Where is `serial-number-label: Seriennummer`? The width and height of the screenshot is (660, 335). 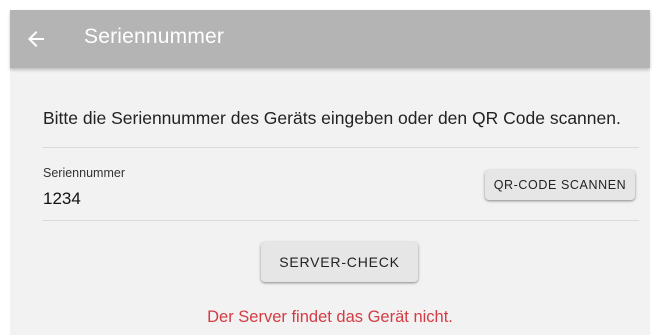
serial-number-label: Seriennummer is located at coordinates (84, 173).